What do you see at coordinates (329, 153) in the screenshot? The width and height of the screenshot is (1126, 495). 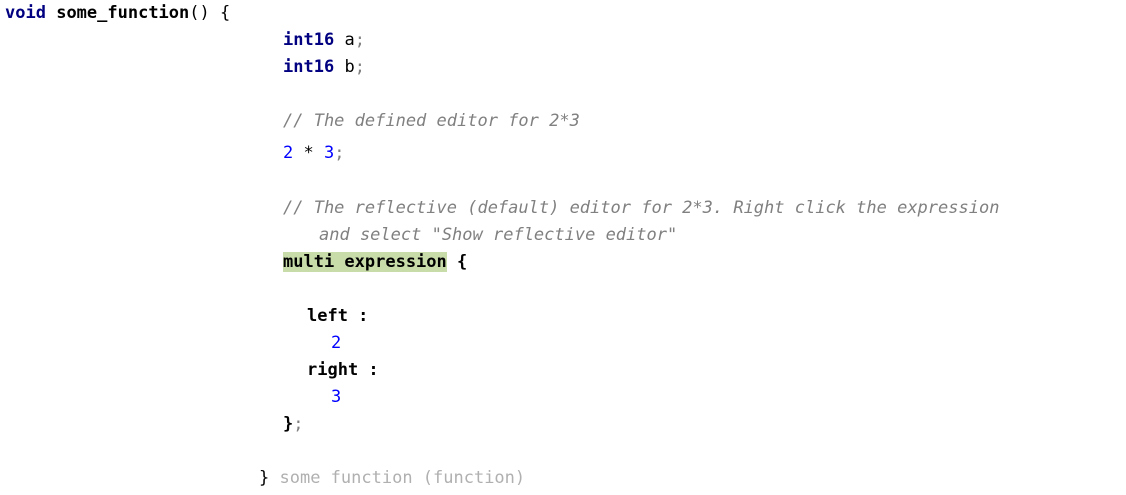 I see `expression-right-operand: 3` at bounding box center [329, 153].